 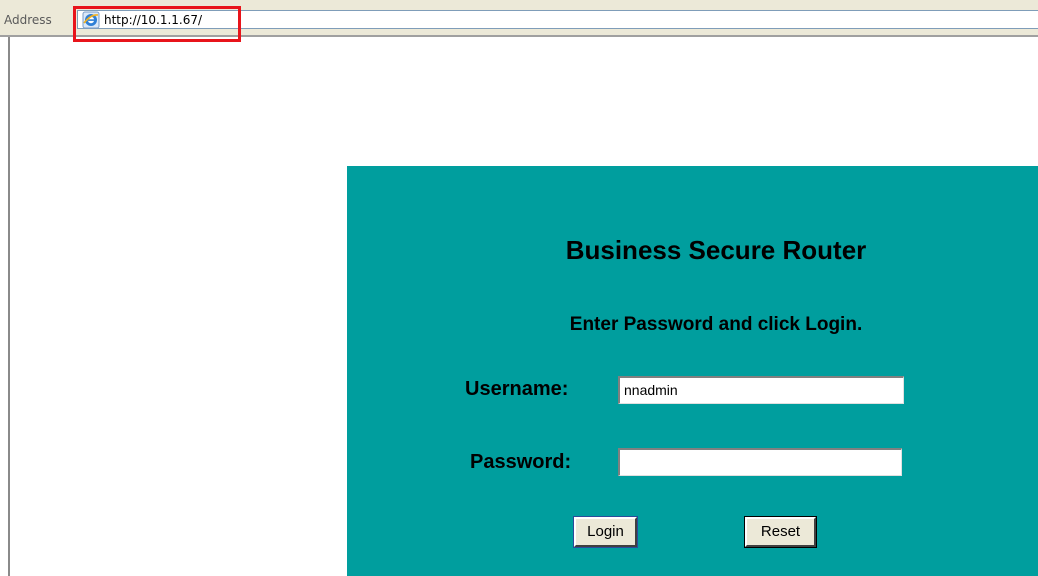 What do you see at coordinates (519, 21) in the screenshot?
I see `address-bar: Address http://10.1.1.67/` at bounding box center [519, 21].